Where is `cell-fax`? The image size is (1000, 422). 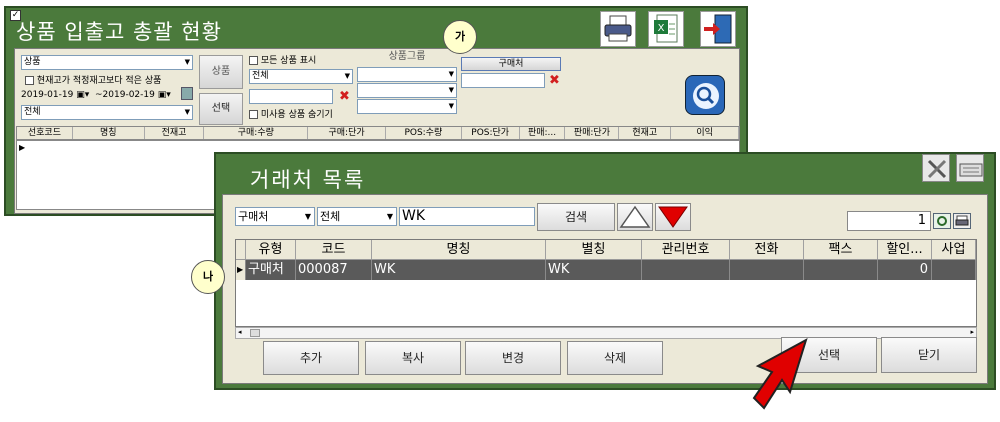
cell-fax is located at coordinates (841, 270).